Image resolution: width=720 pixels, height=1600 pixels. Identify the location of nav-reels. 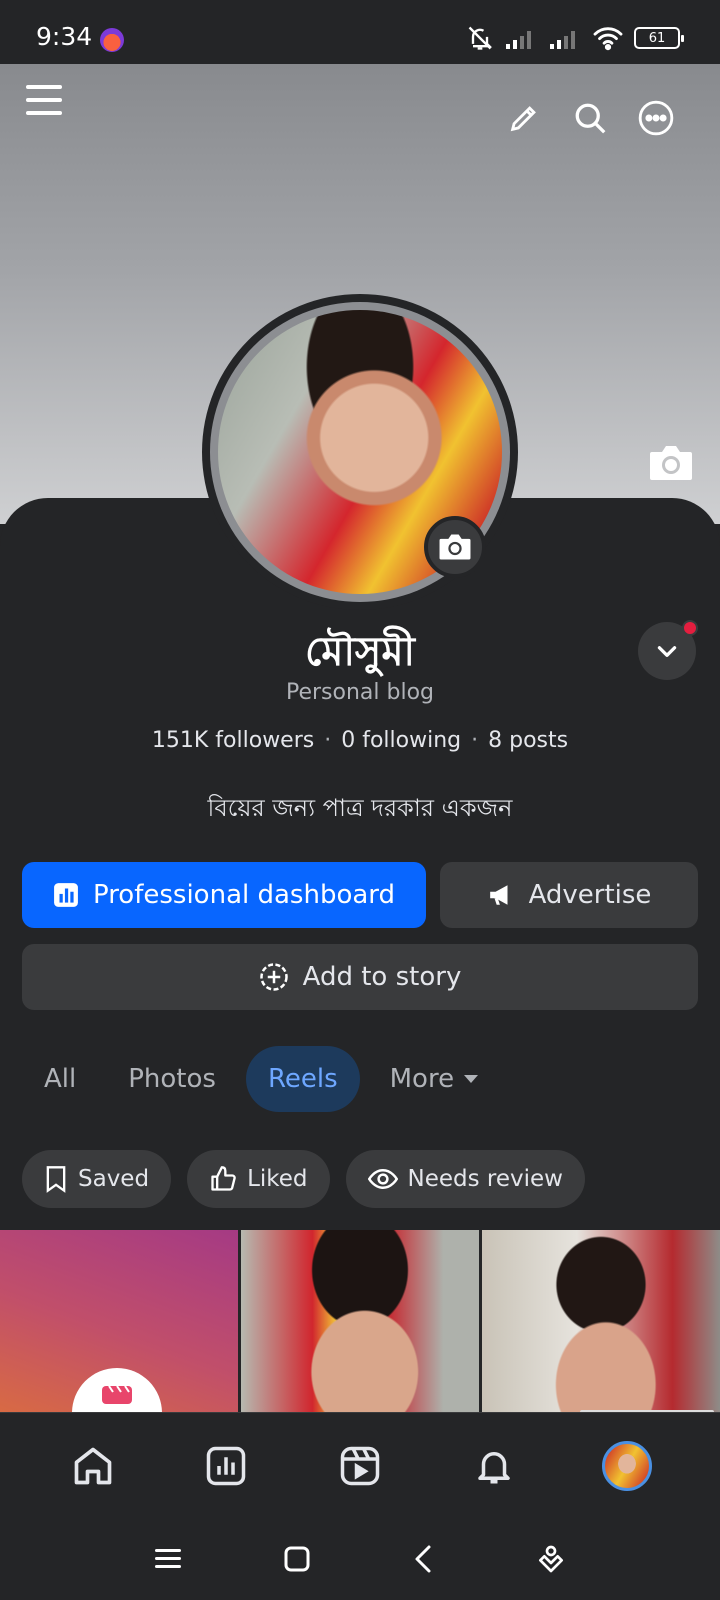
(360, 1466).